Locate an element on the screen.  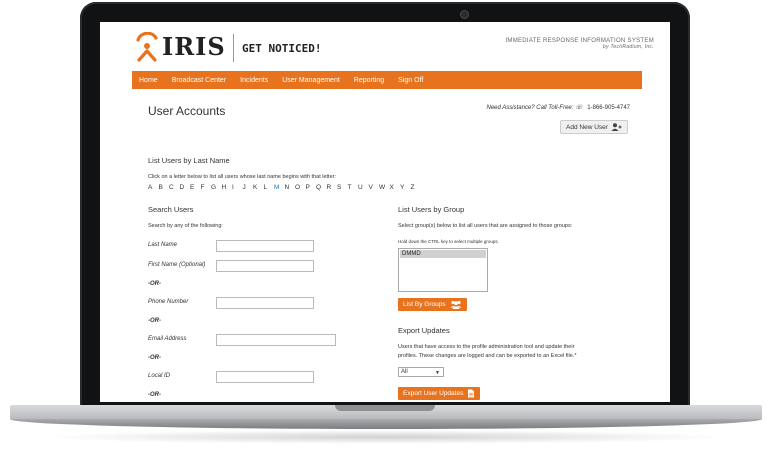
letter-link-p: P is located at coordinates (311, 187).